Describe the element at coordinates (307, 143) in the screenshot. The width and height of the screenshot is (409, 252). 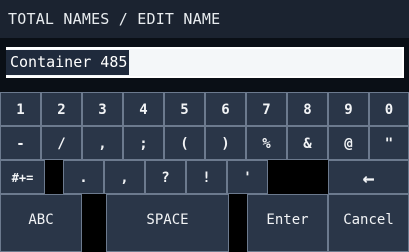
I see `key-ampersand: &` at that location.